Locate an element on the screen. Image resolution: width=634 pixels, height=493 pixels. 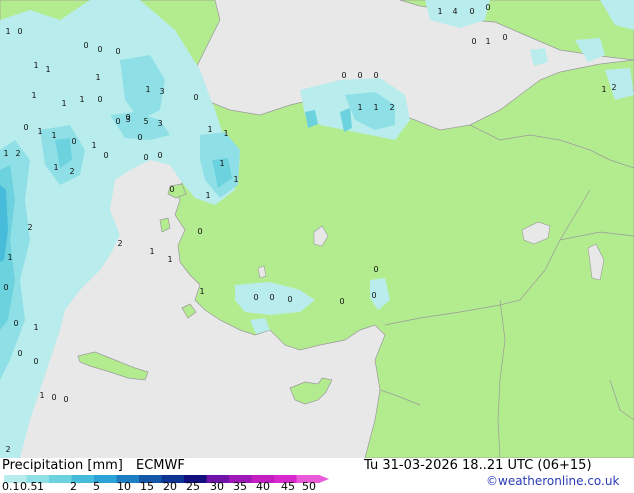
credit-link: ©weatheronline.co.uk is located at coordinates (552, 481).